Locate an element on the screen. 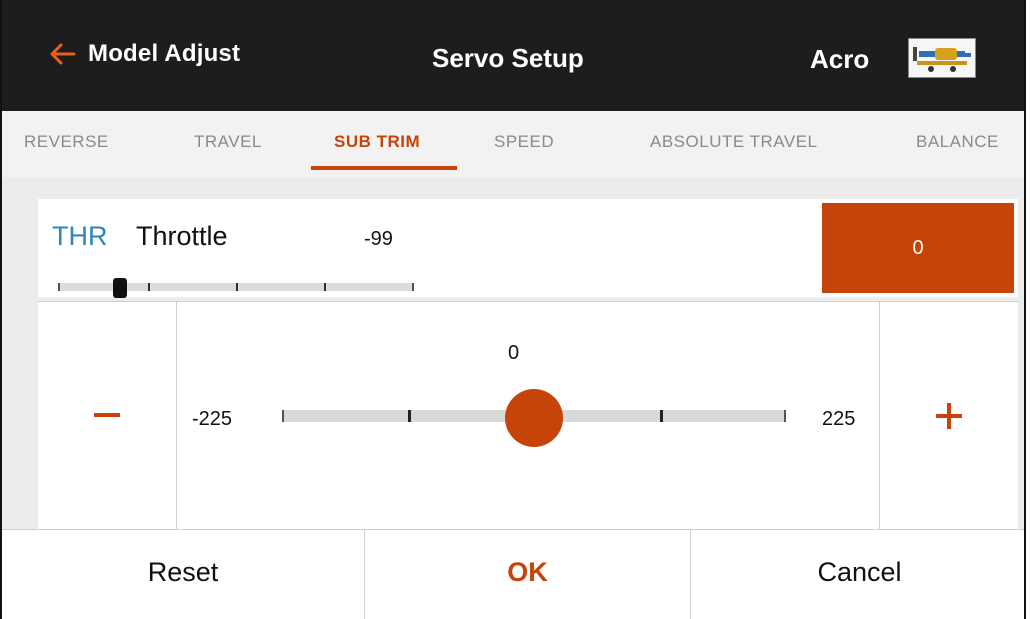 This screenshot has width=1030, height=619. airplane-icon is located at coordinates (942, 59).